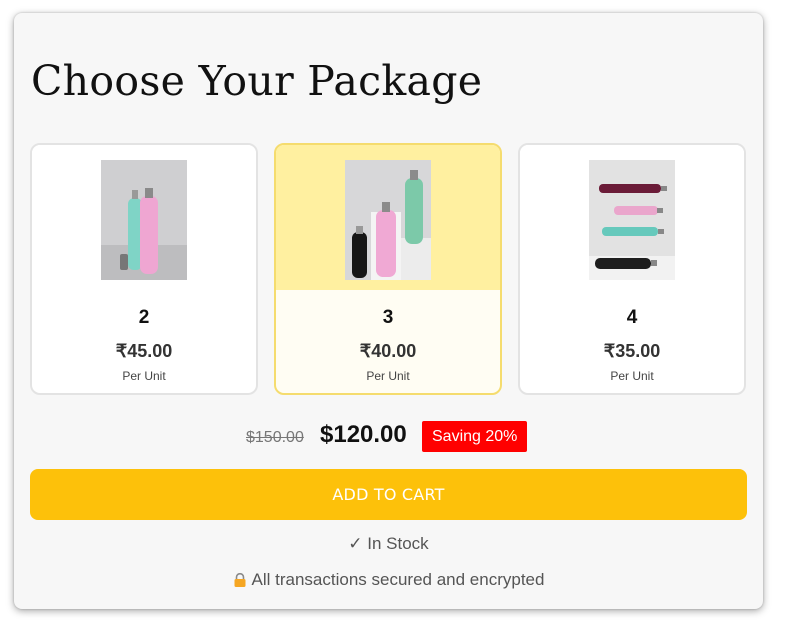 This screenshot has height=628, width=793. Describe the element at coordinates (475, 436) in the screenshot. I see `saving-badge: Saving 20%` at that location.